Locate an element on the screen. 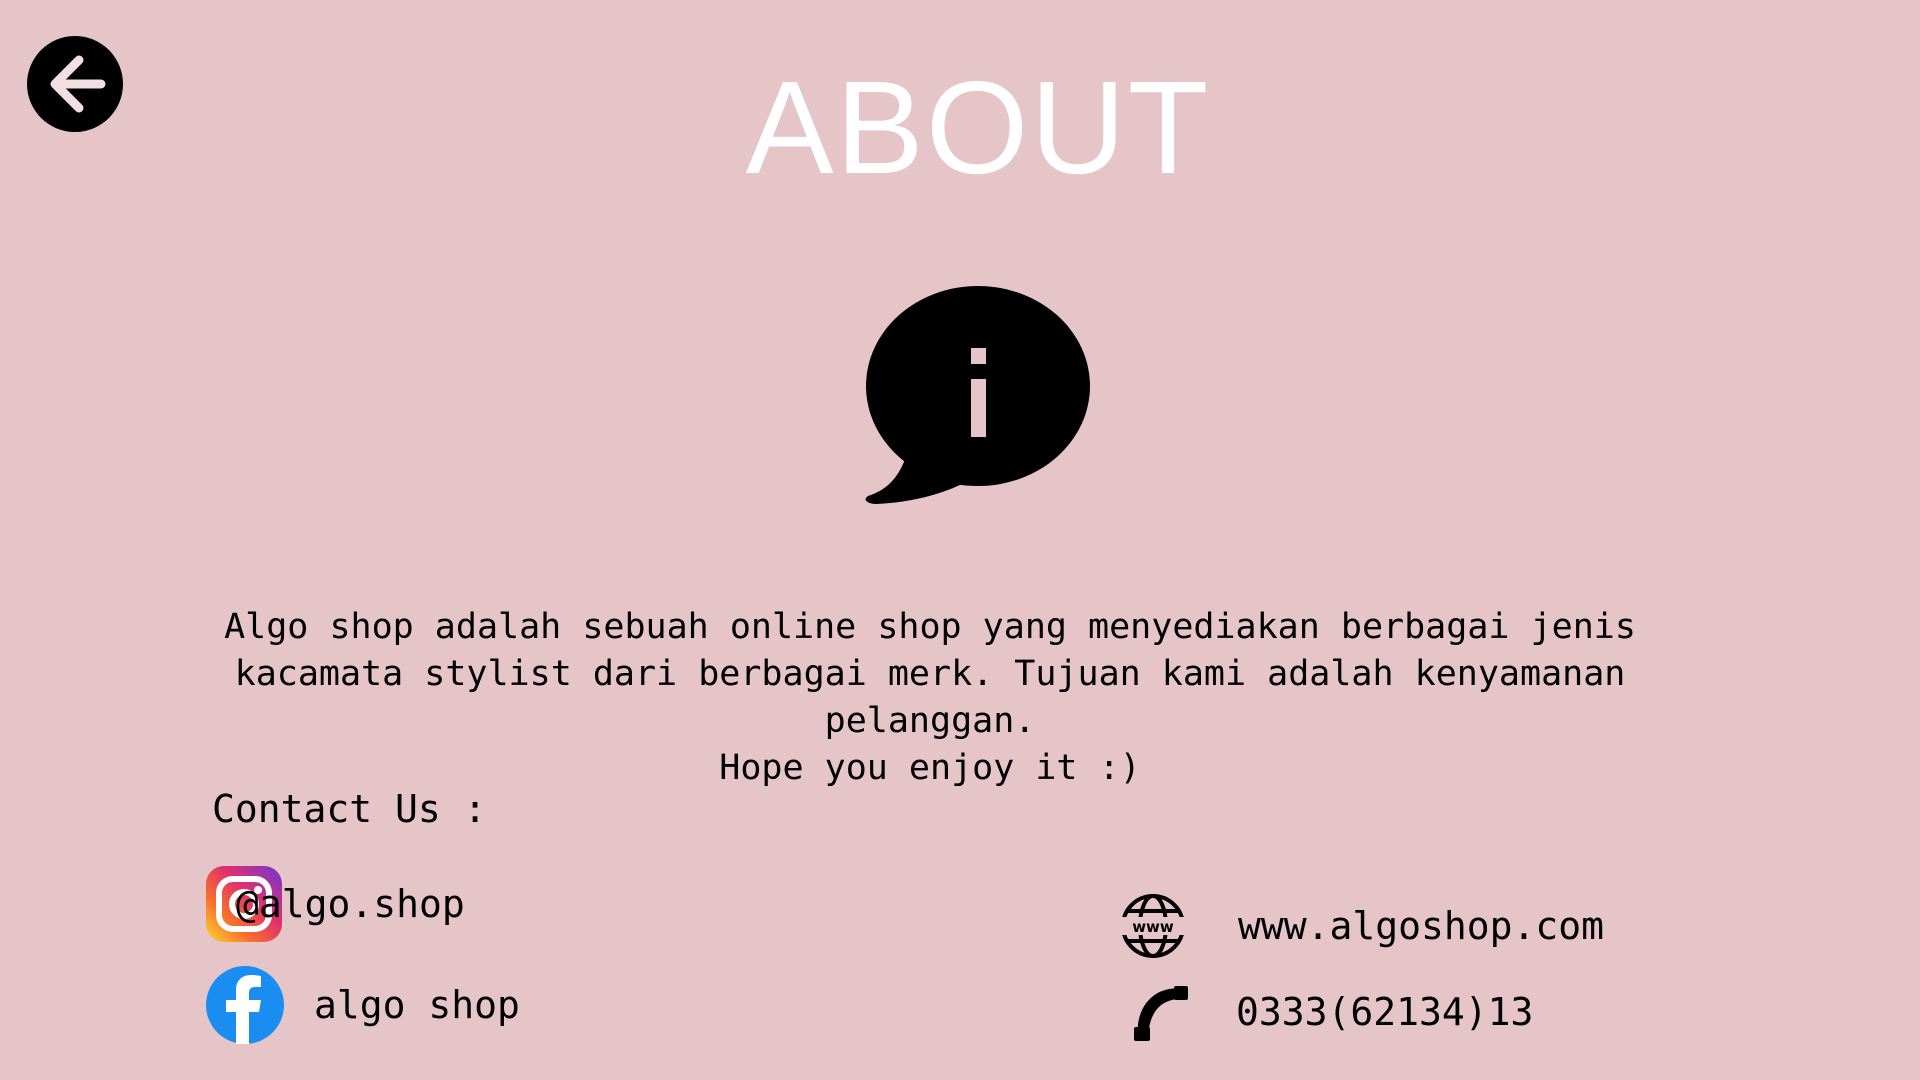  phone-icon is located at coordinates (1159, 1012).